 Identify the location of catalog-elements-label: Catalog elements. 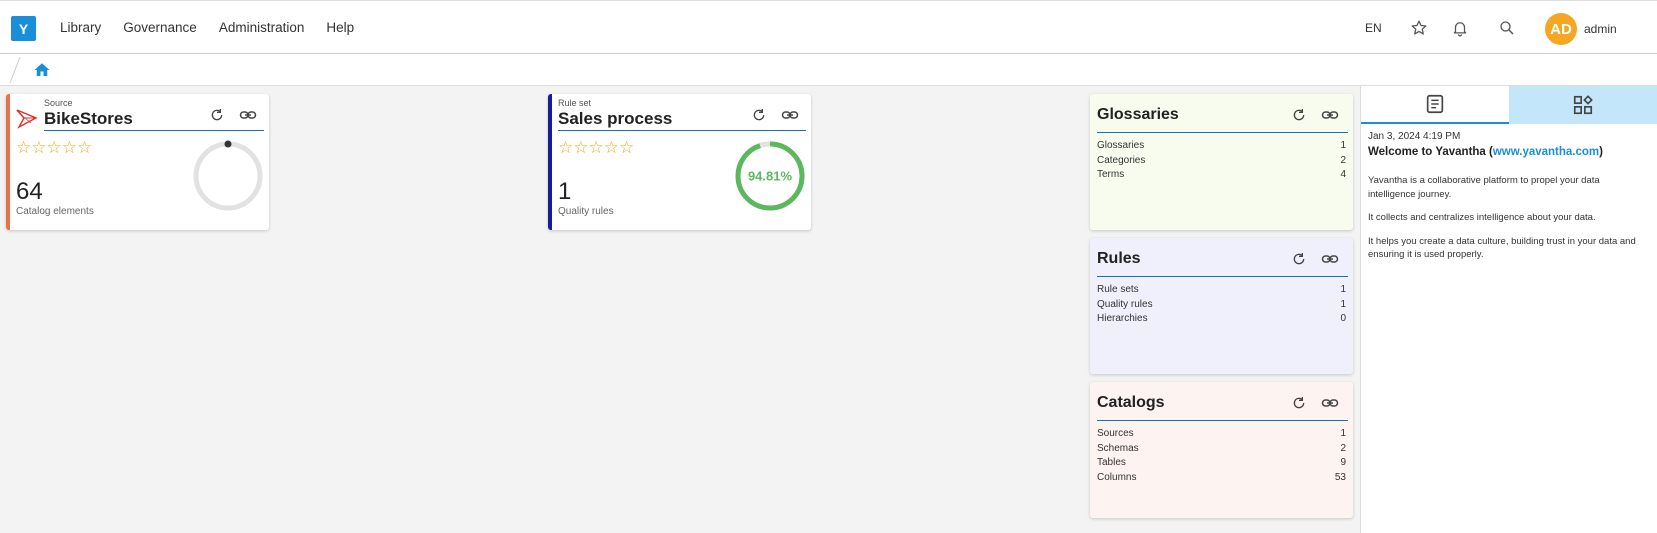
(55, 211).